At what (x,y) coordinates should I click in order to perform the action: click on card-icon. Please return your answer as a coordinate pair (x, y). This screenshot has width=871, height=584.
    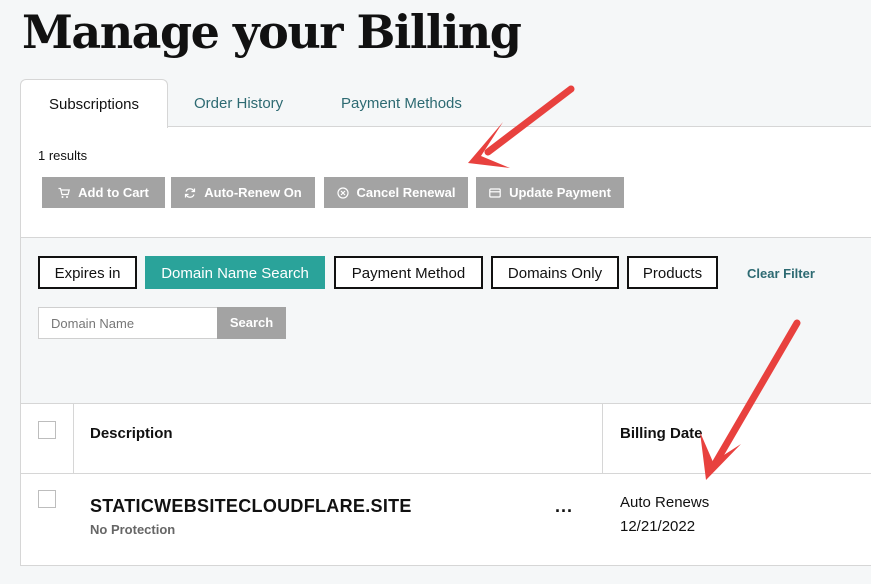
    Looking at the image, I should click on (495, 192).